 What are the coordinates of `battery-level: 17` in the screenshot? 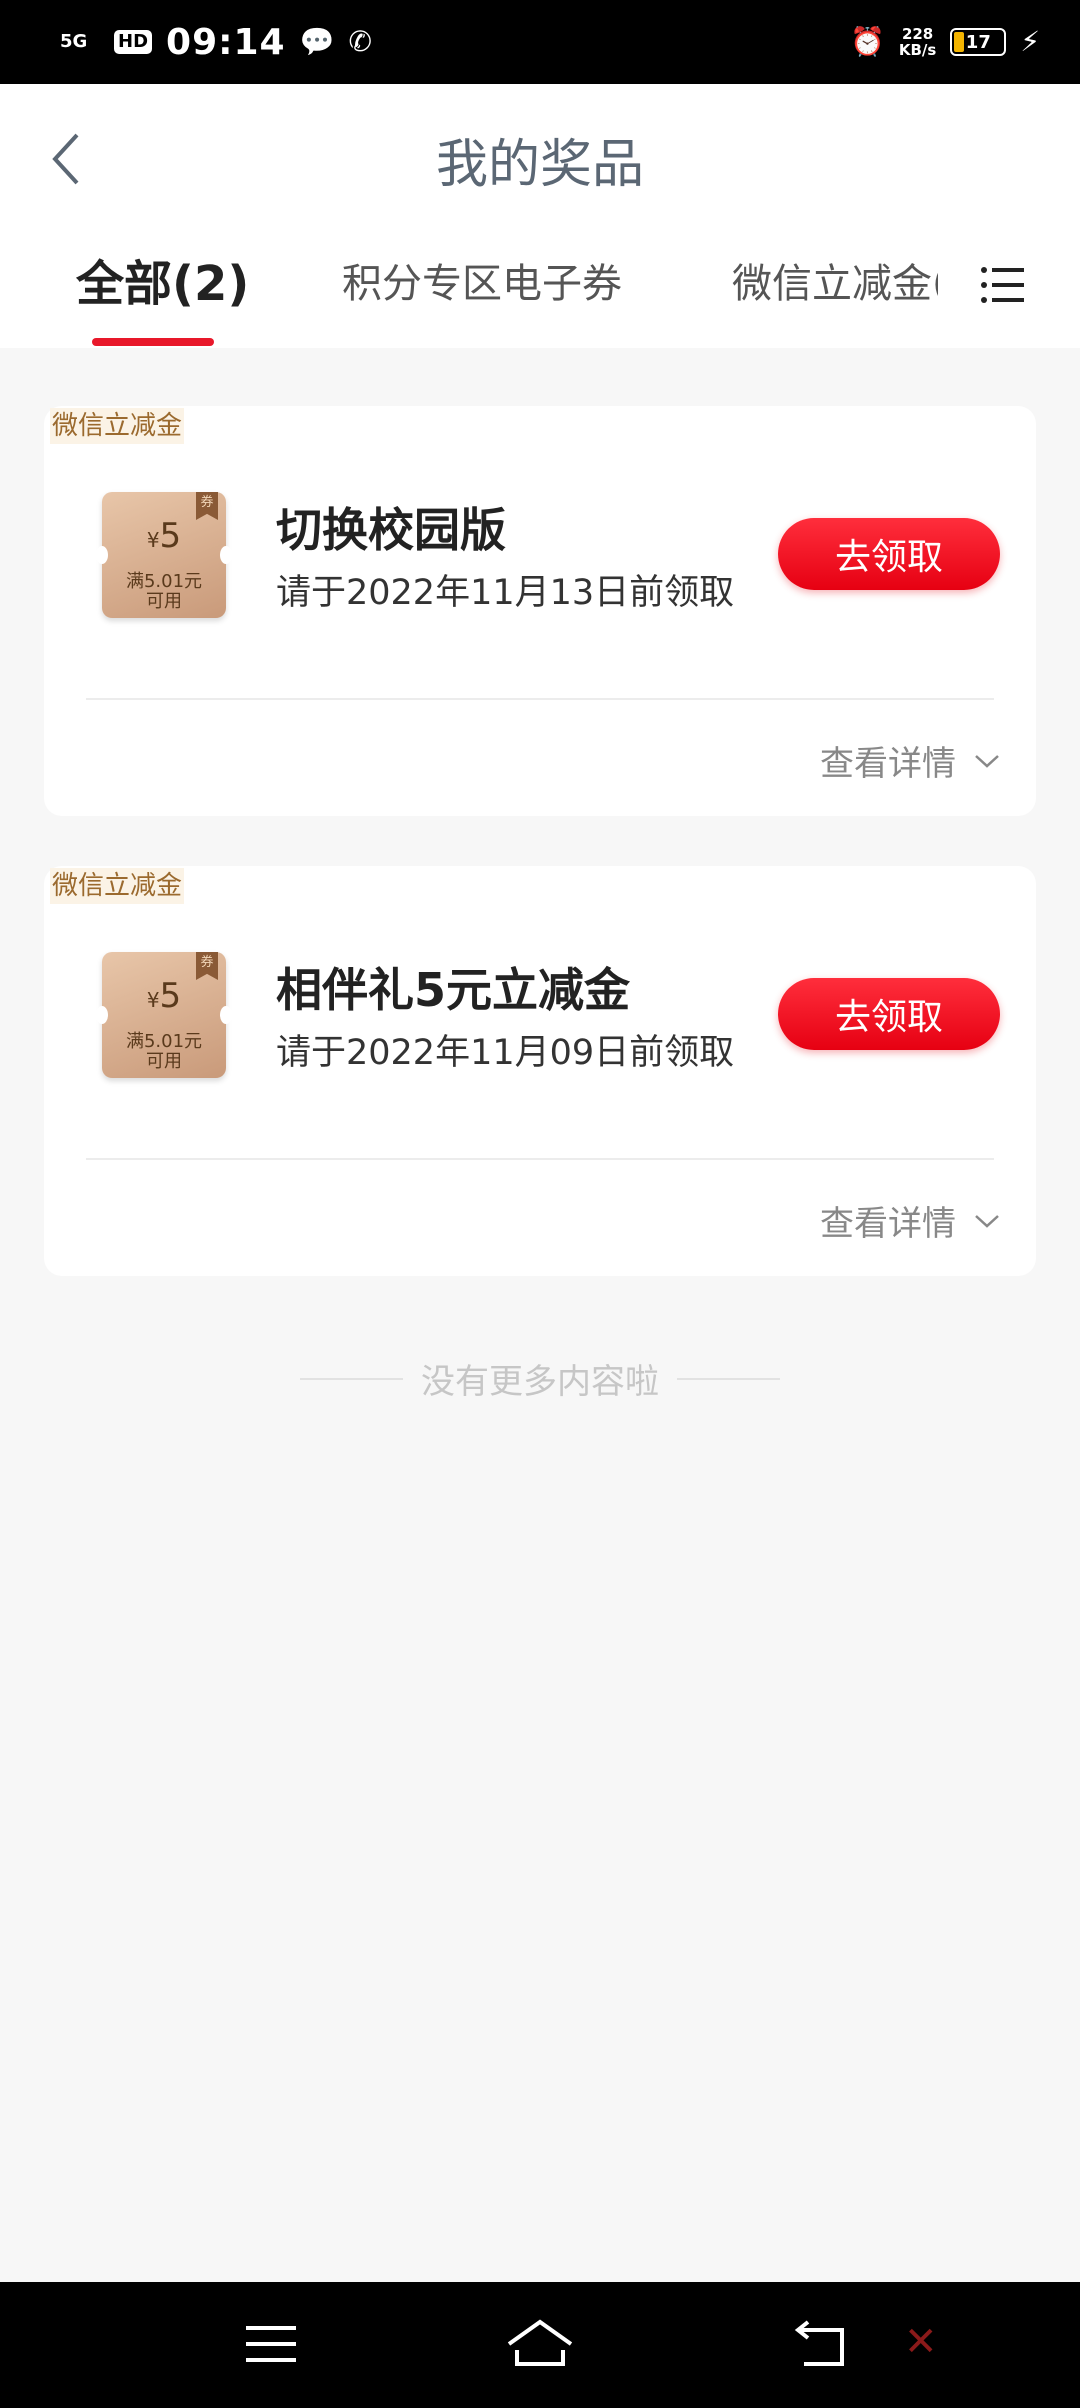 It's located at (978, 42).